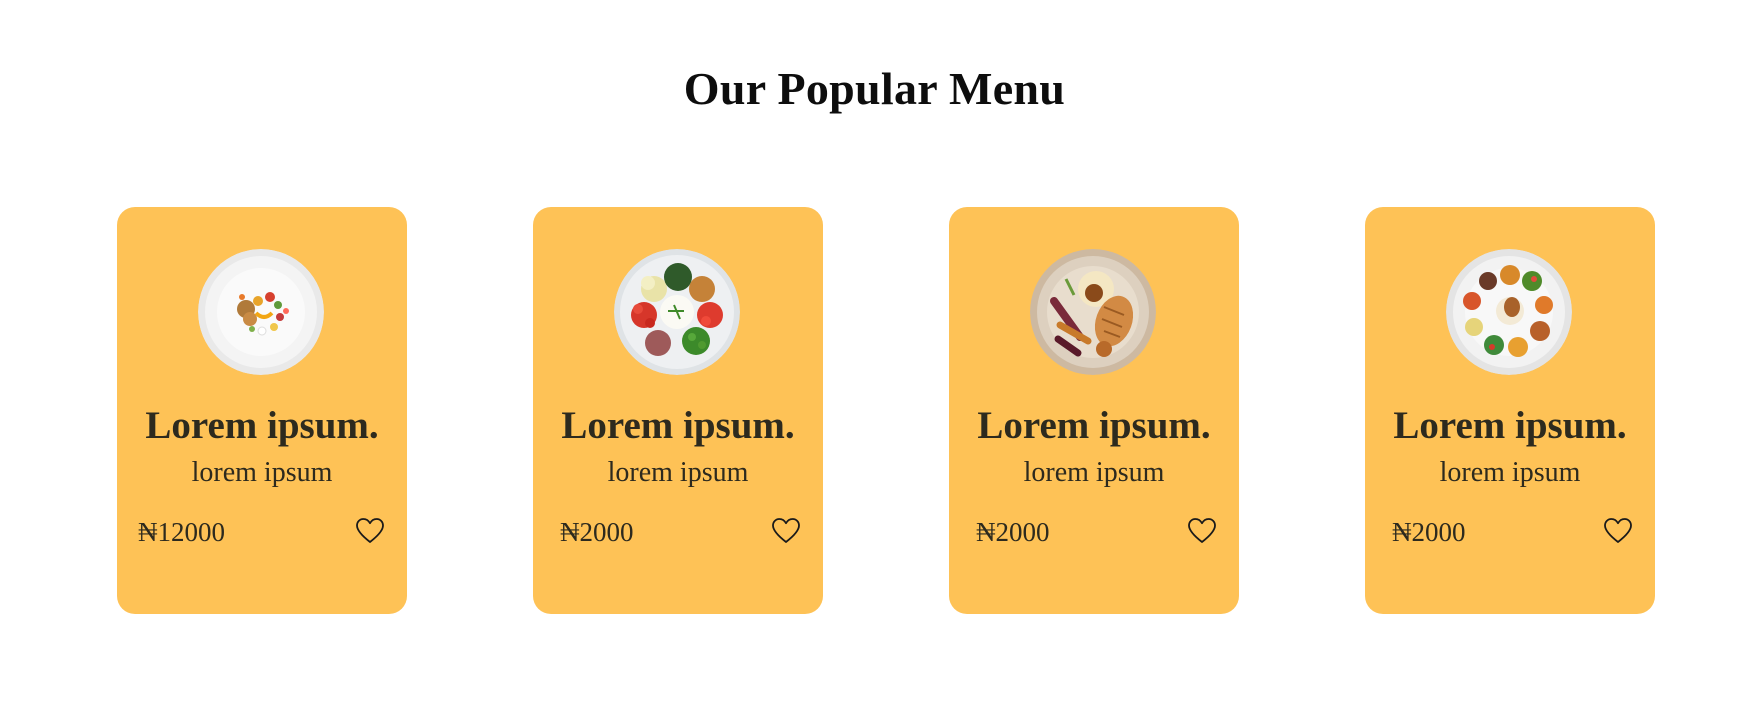 This screenshot has height=703, width=1749. Describe the element at coordinates (181, 532) in the screenshot. I see `dish-price: ₦12000` at that location.